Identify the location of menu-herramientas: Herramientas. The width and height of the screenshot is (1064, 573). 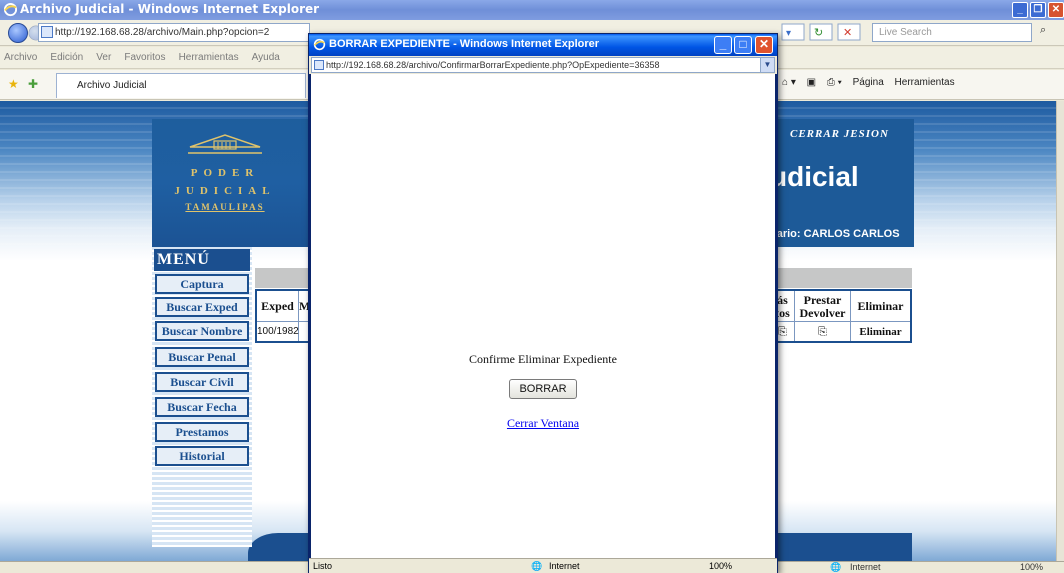
(209, 57).